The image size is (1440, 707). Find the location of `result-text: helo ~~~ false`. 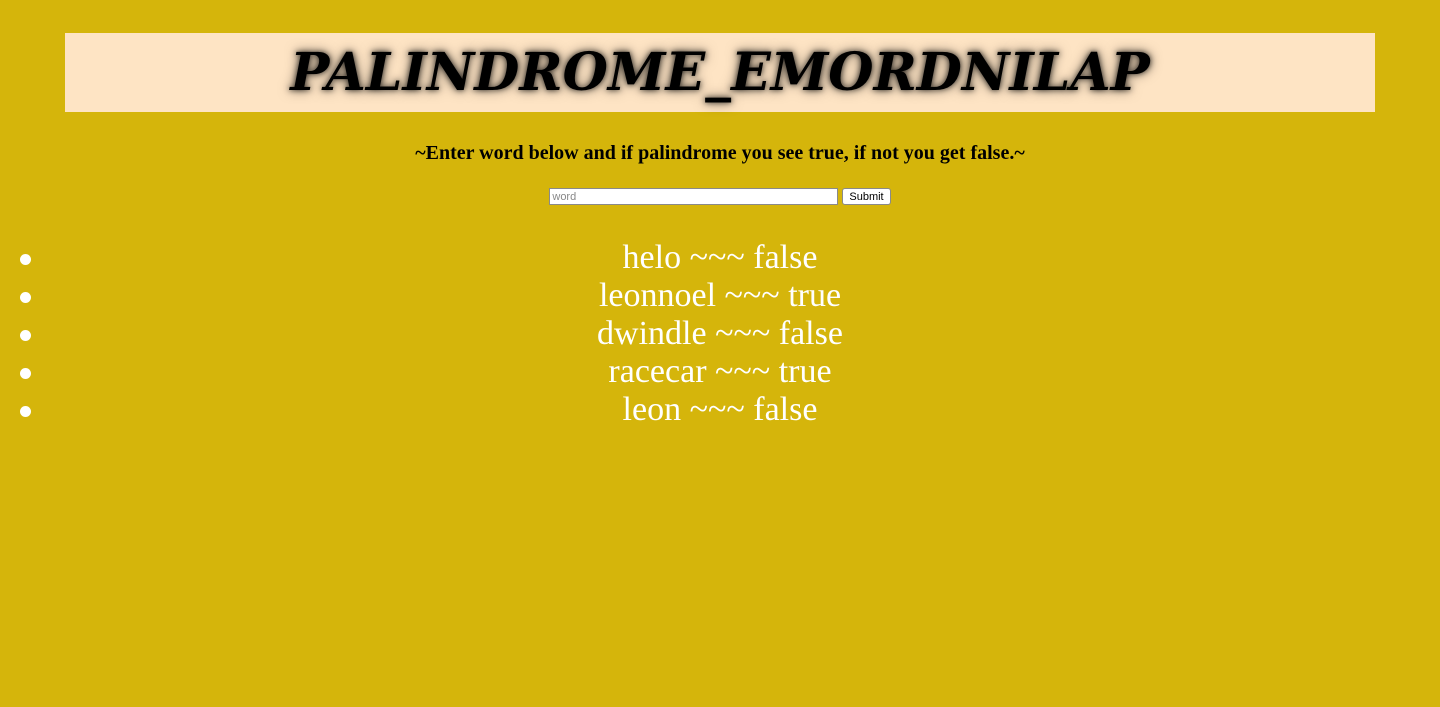

result-text: helo ~~~ false is located at coordinates (720, 257).